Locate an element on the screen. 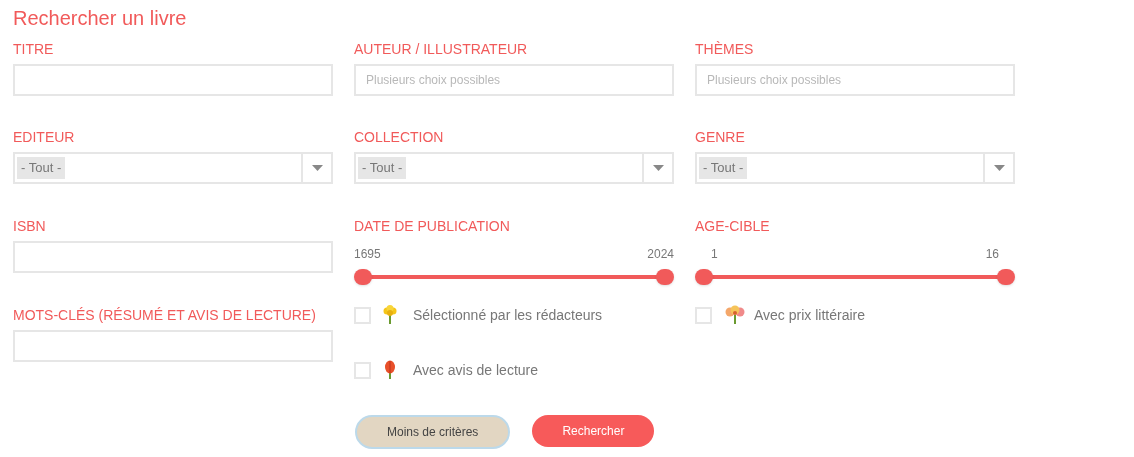 This screenshot has height=457, width=1134. field-label: MOTS-CLÉS (RÉSUMÉ ET AVIS DE LECTURE) is located at coordinates (164, 315).